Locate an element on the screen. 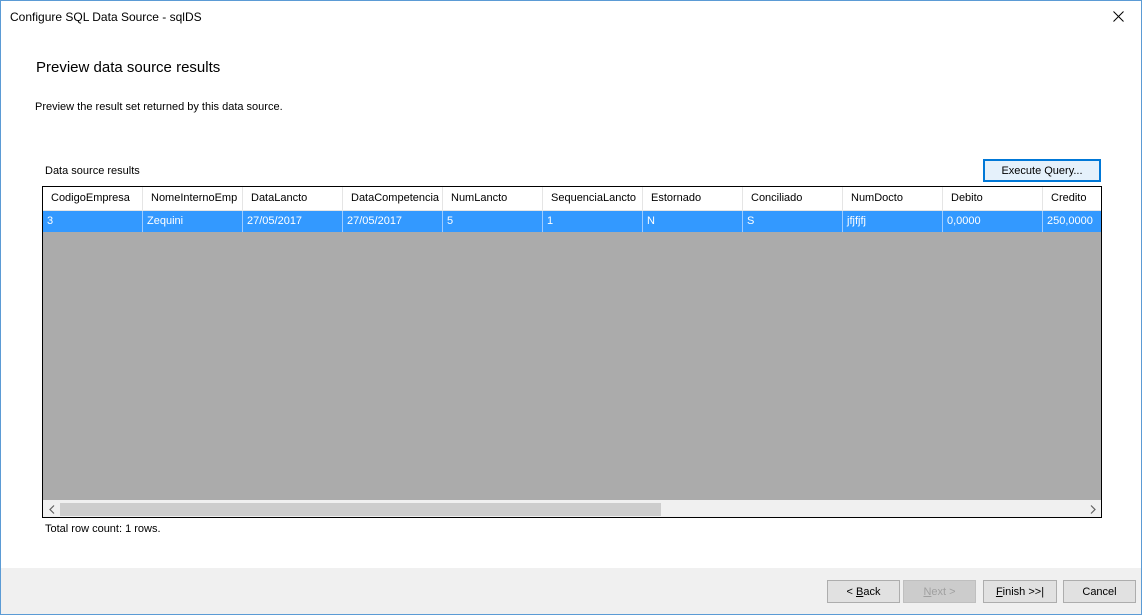 The image size is (1142, 615). results-label: Data source results is located at coordinates (92, 171).